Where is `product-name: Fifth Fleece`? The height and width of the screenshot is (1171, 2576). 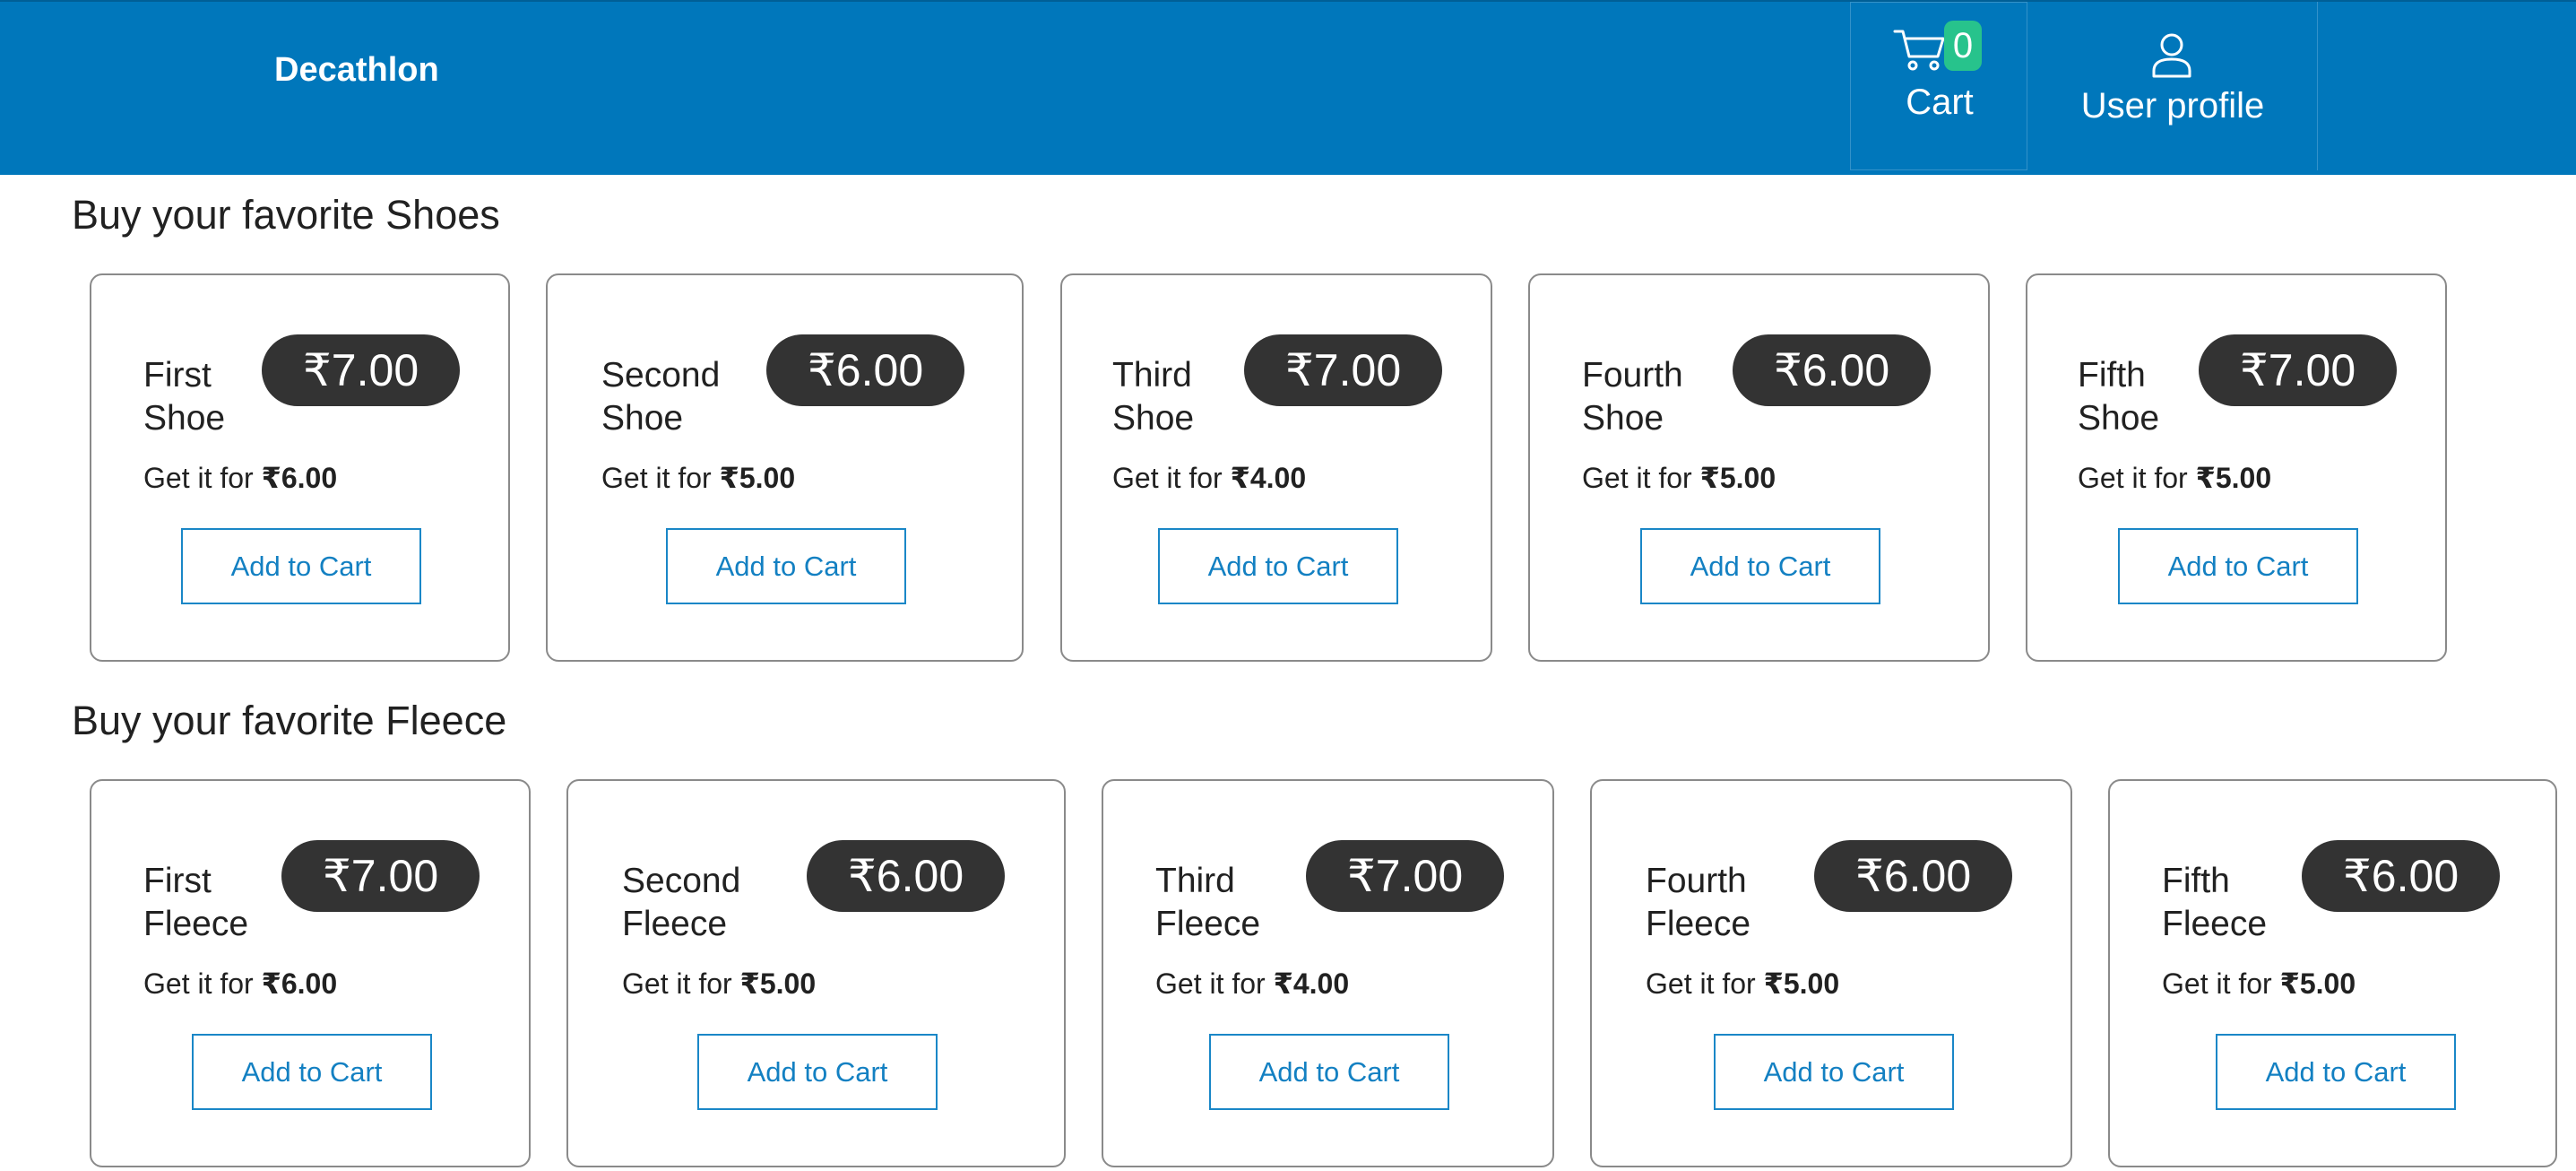 product-name: Fifth Fleece is located at coordinates (2215, 902).